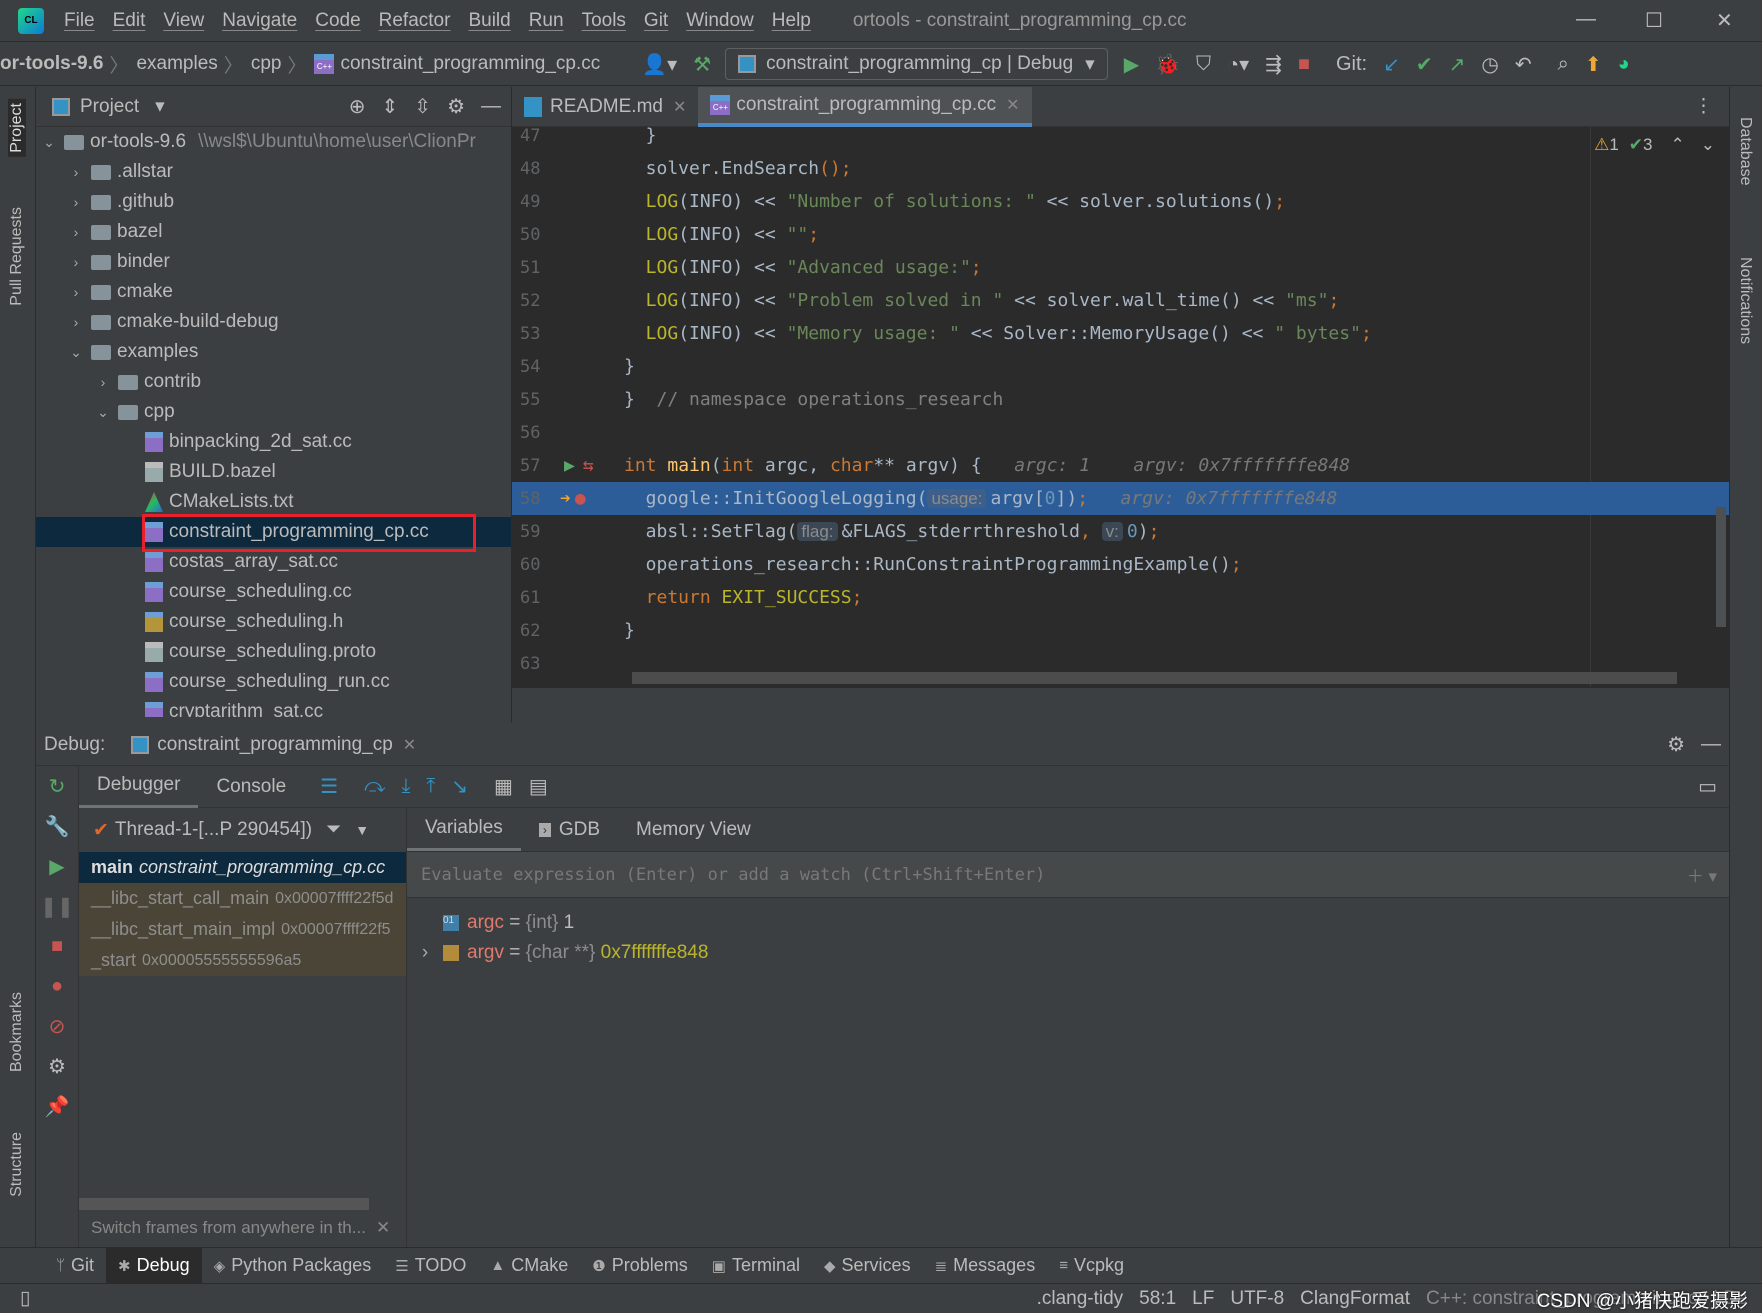 The image size is (1762, 1313). What do you see at coordinates (273, 382) in the screenshot?
I see `tree-item: › contrib` at bounding box center [273, 382].